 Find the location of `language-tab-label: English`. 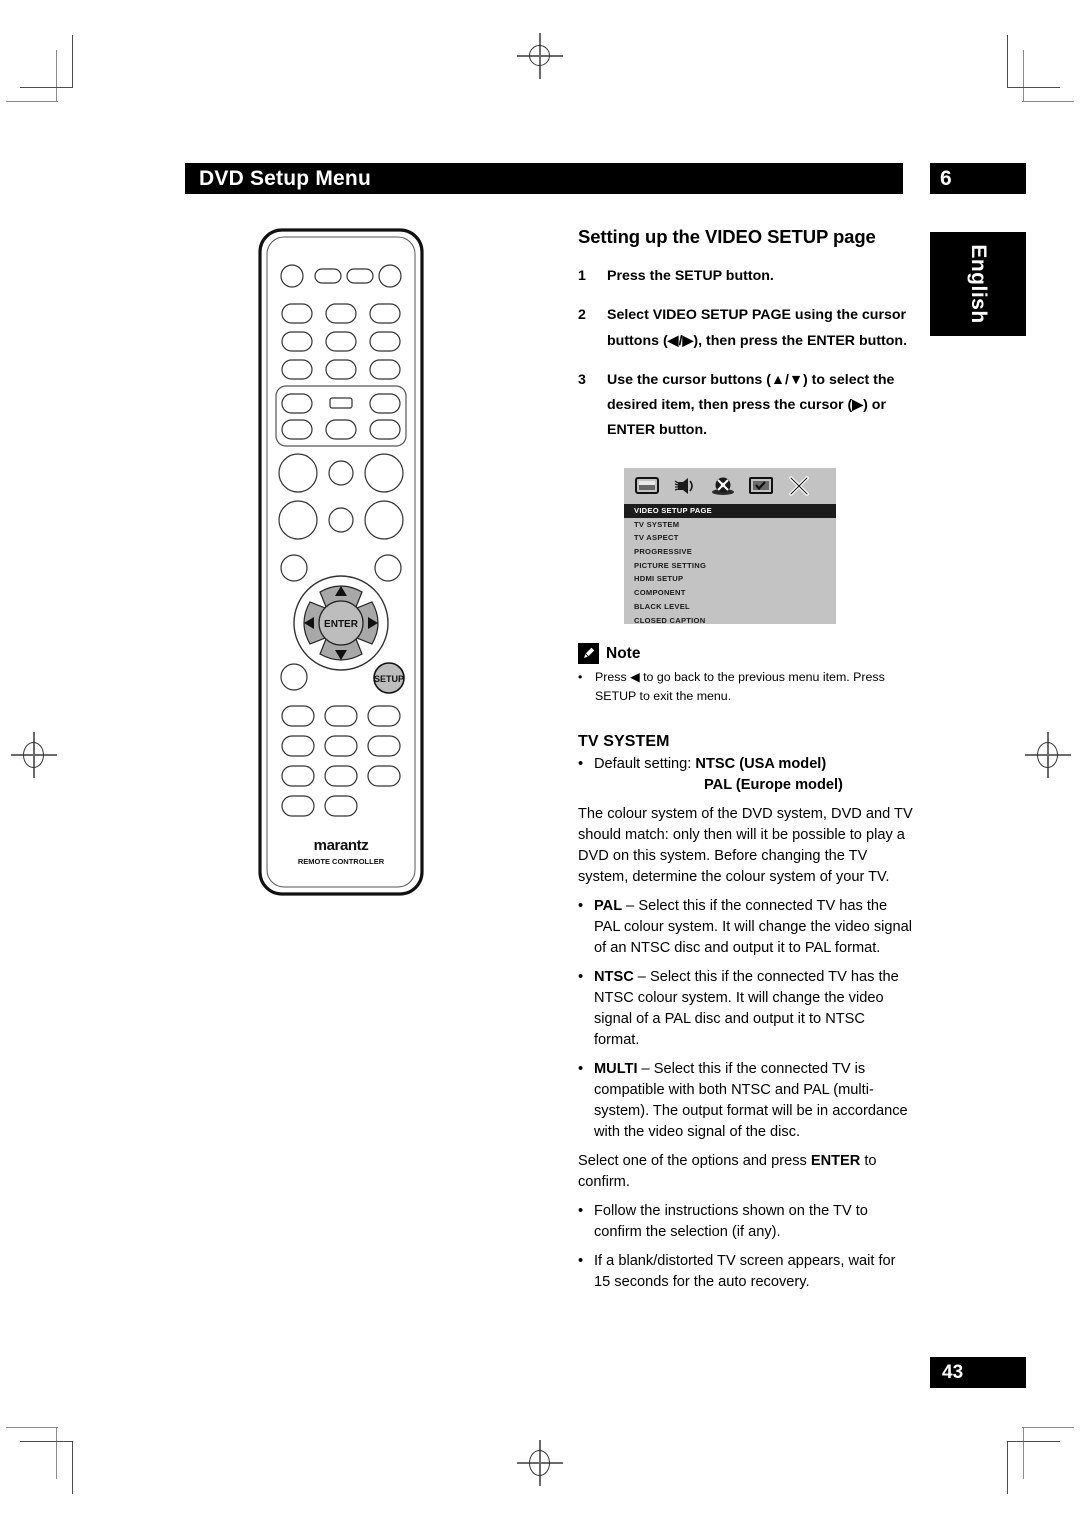

language-tab-label: English is located at coordinates (978, 284).